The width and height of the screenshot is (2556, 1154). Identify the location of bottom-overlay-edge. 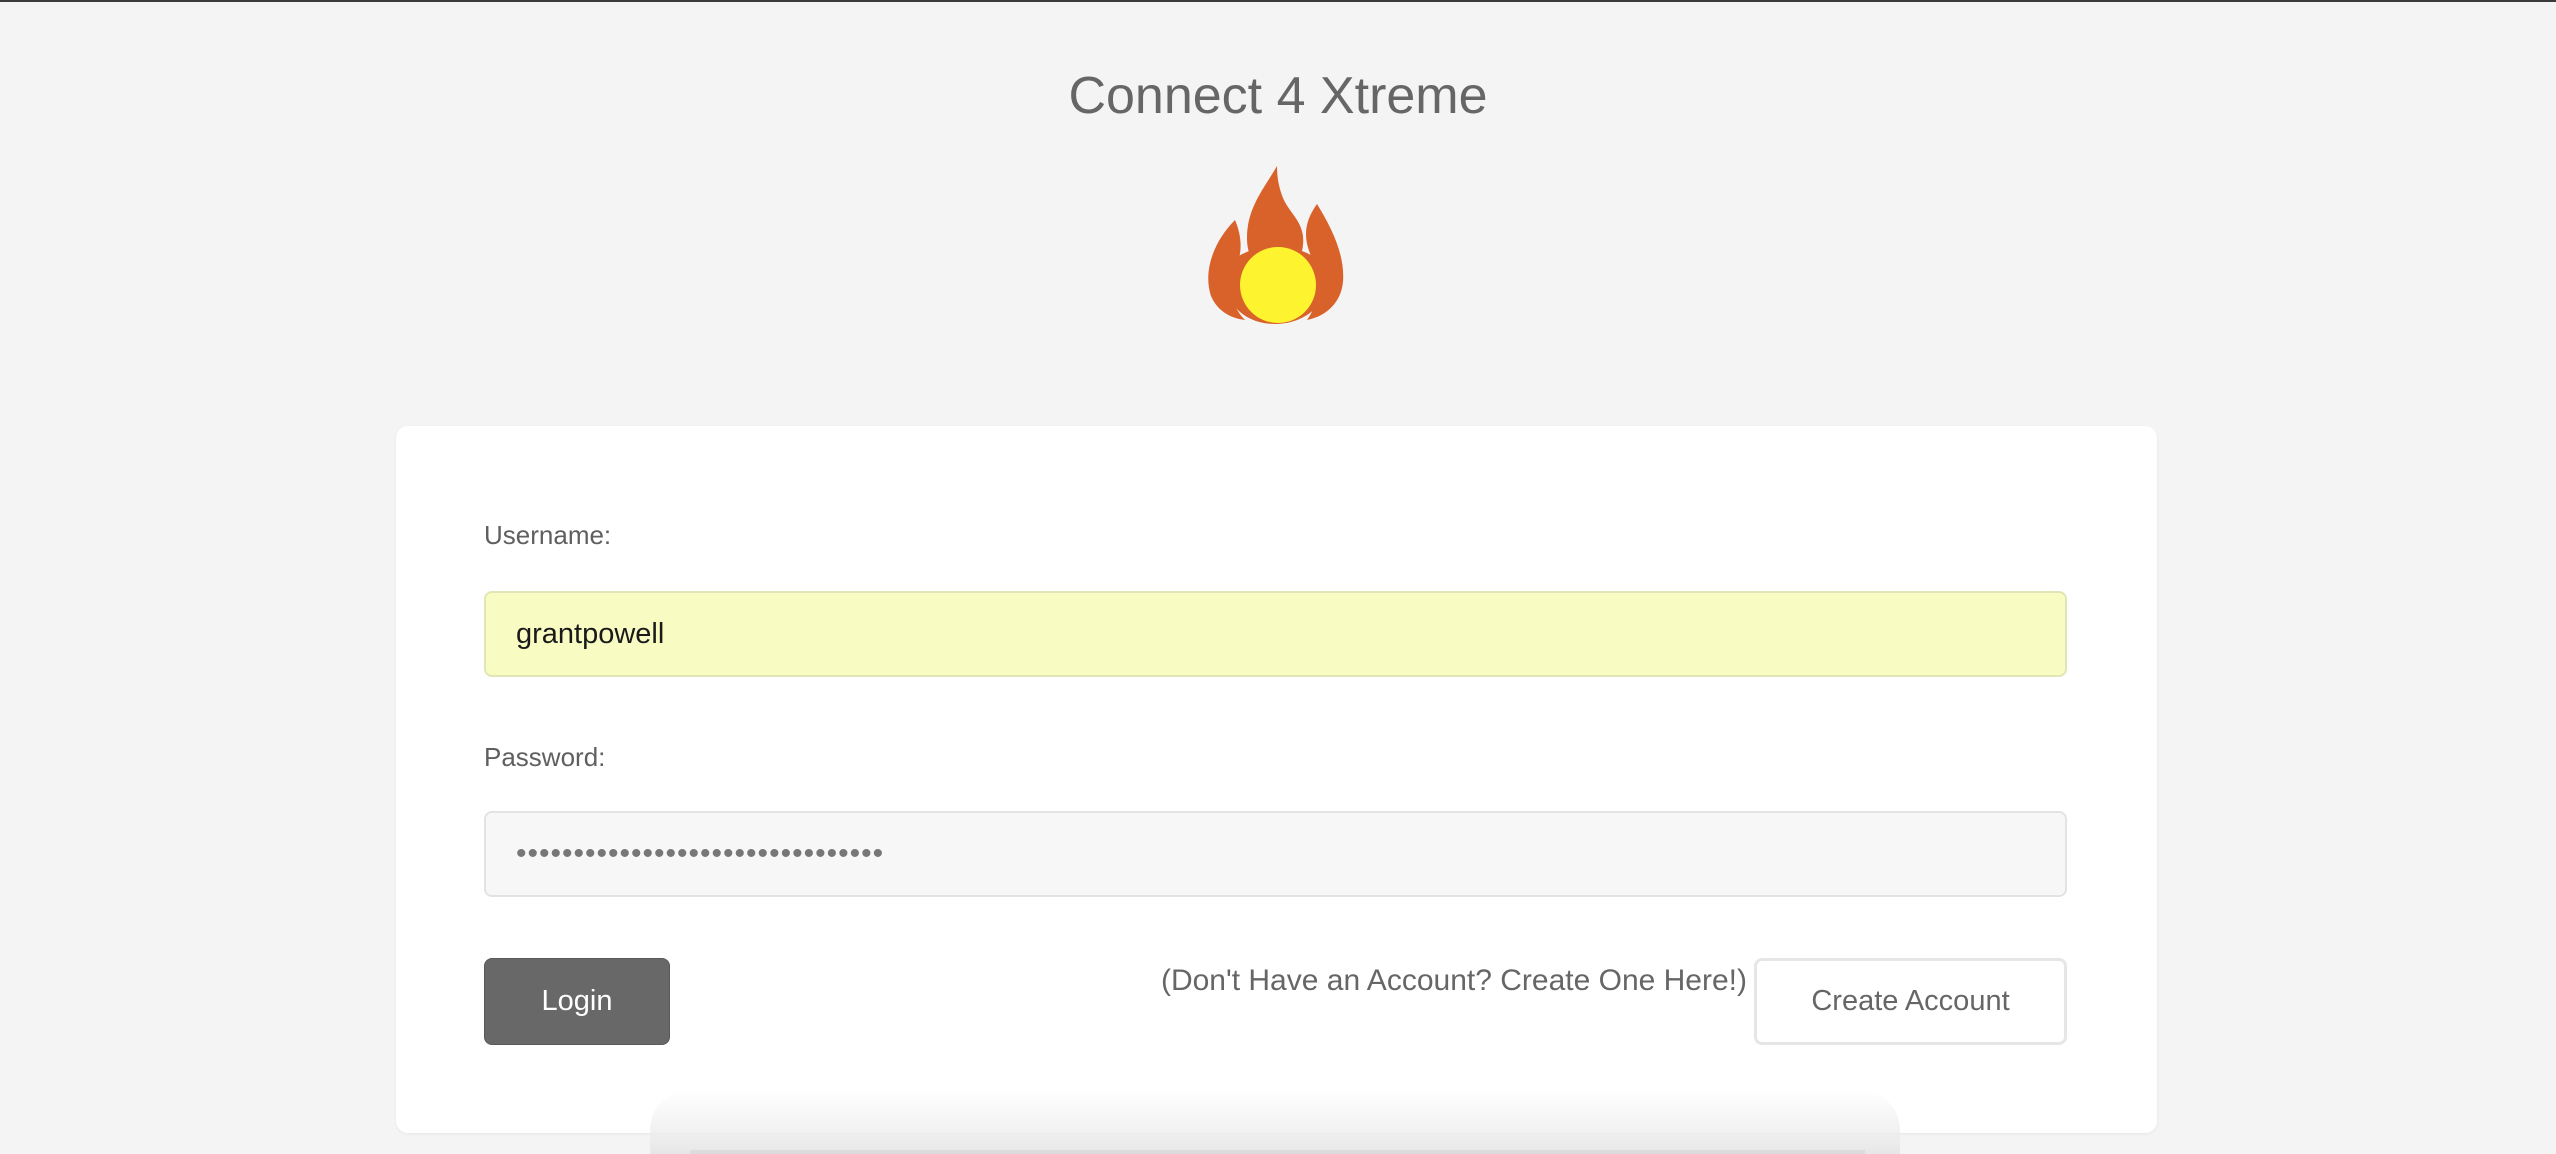
(1277, 1152).